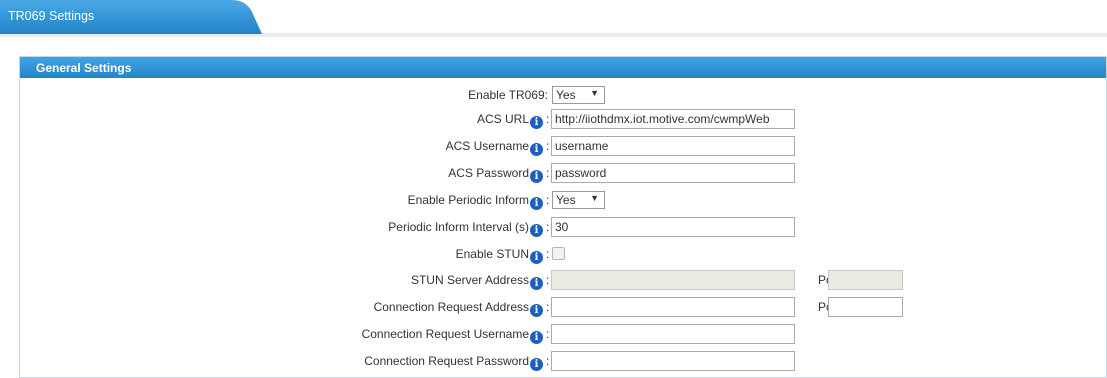 The image size is (1107, 378). I want to click on acs-url-input, so click(673, 119).